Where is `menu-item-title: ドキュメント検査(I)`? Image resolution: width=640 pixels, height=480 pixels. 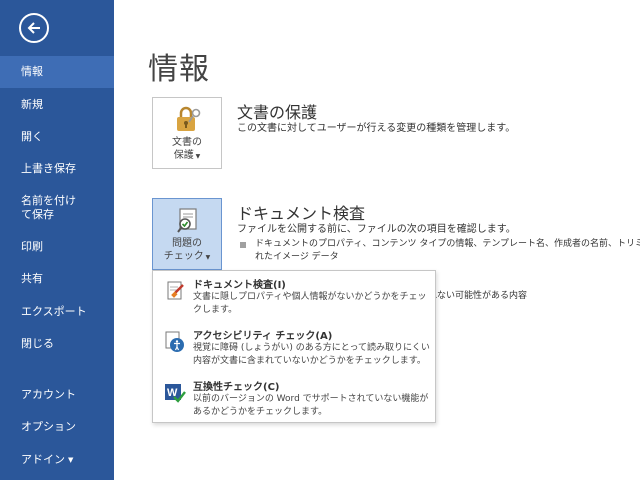 menu-item-title: ドキュメント検査(I) is located at coordinates (239, 285).